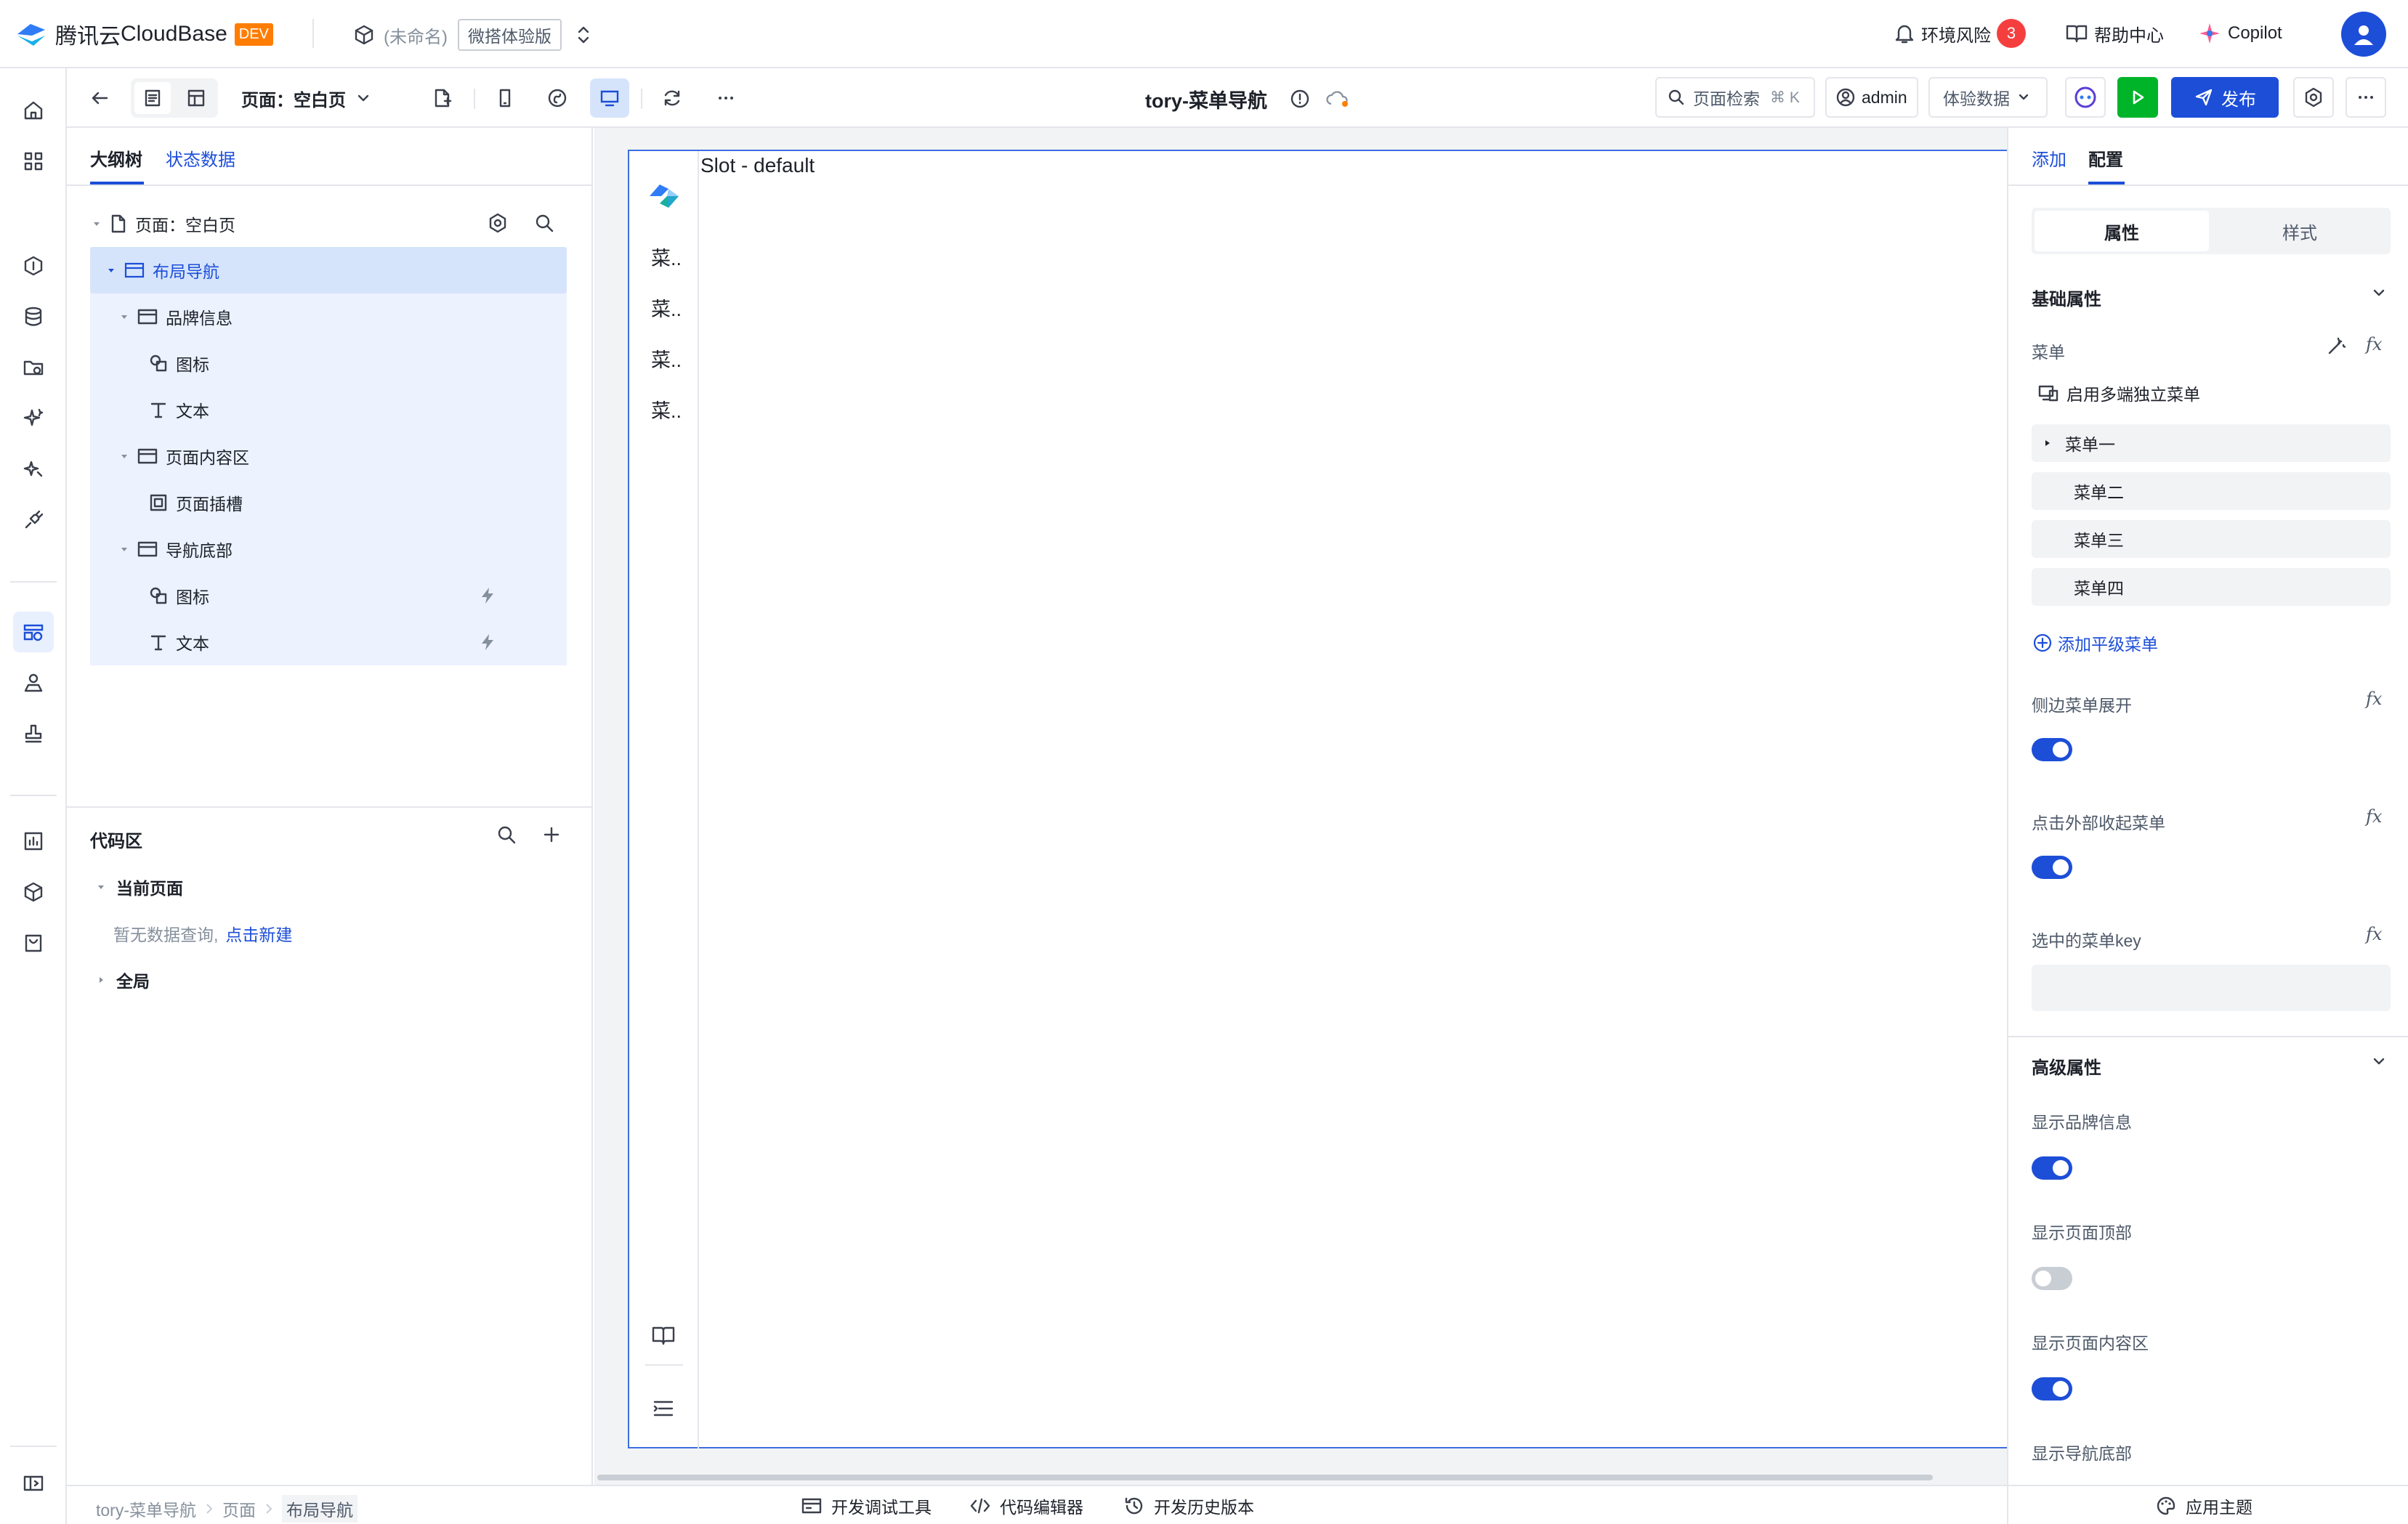 The image size is (2408, 1524). What do you see at coordinates (33, 1483) in the screenshot?
I see `nav-collapse` at bounding box center [33, 1483].